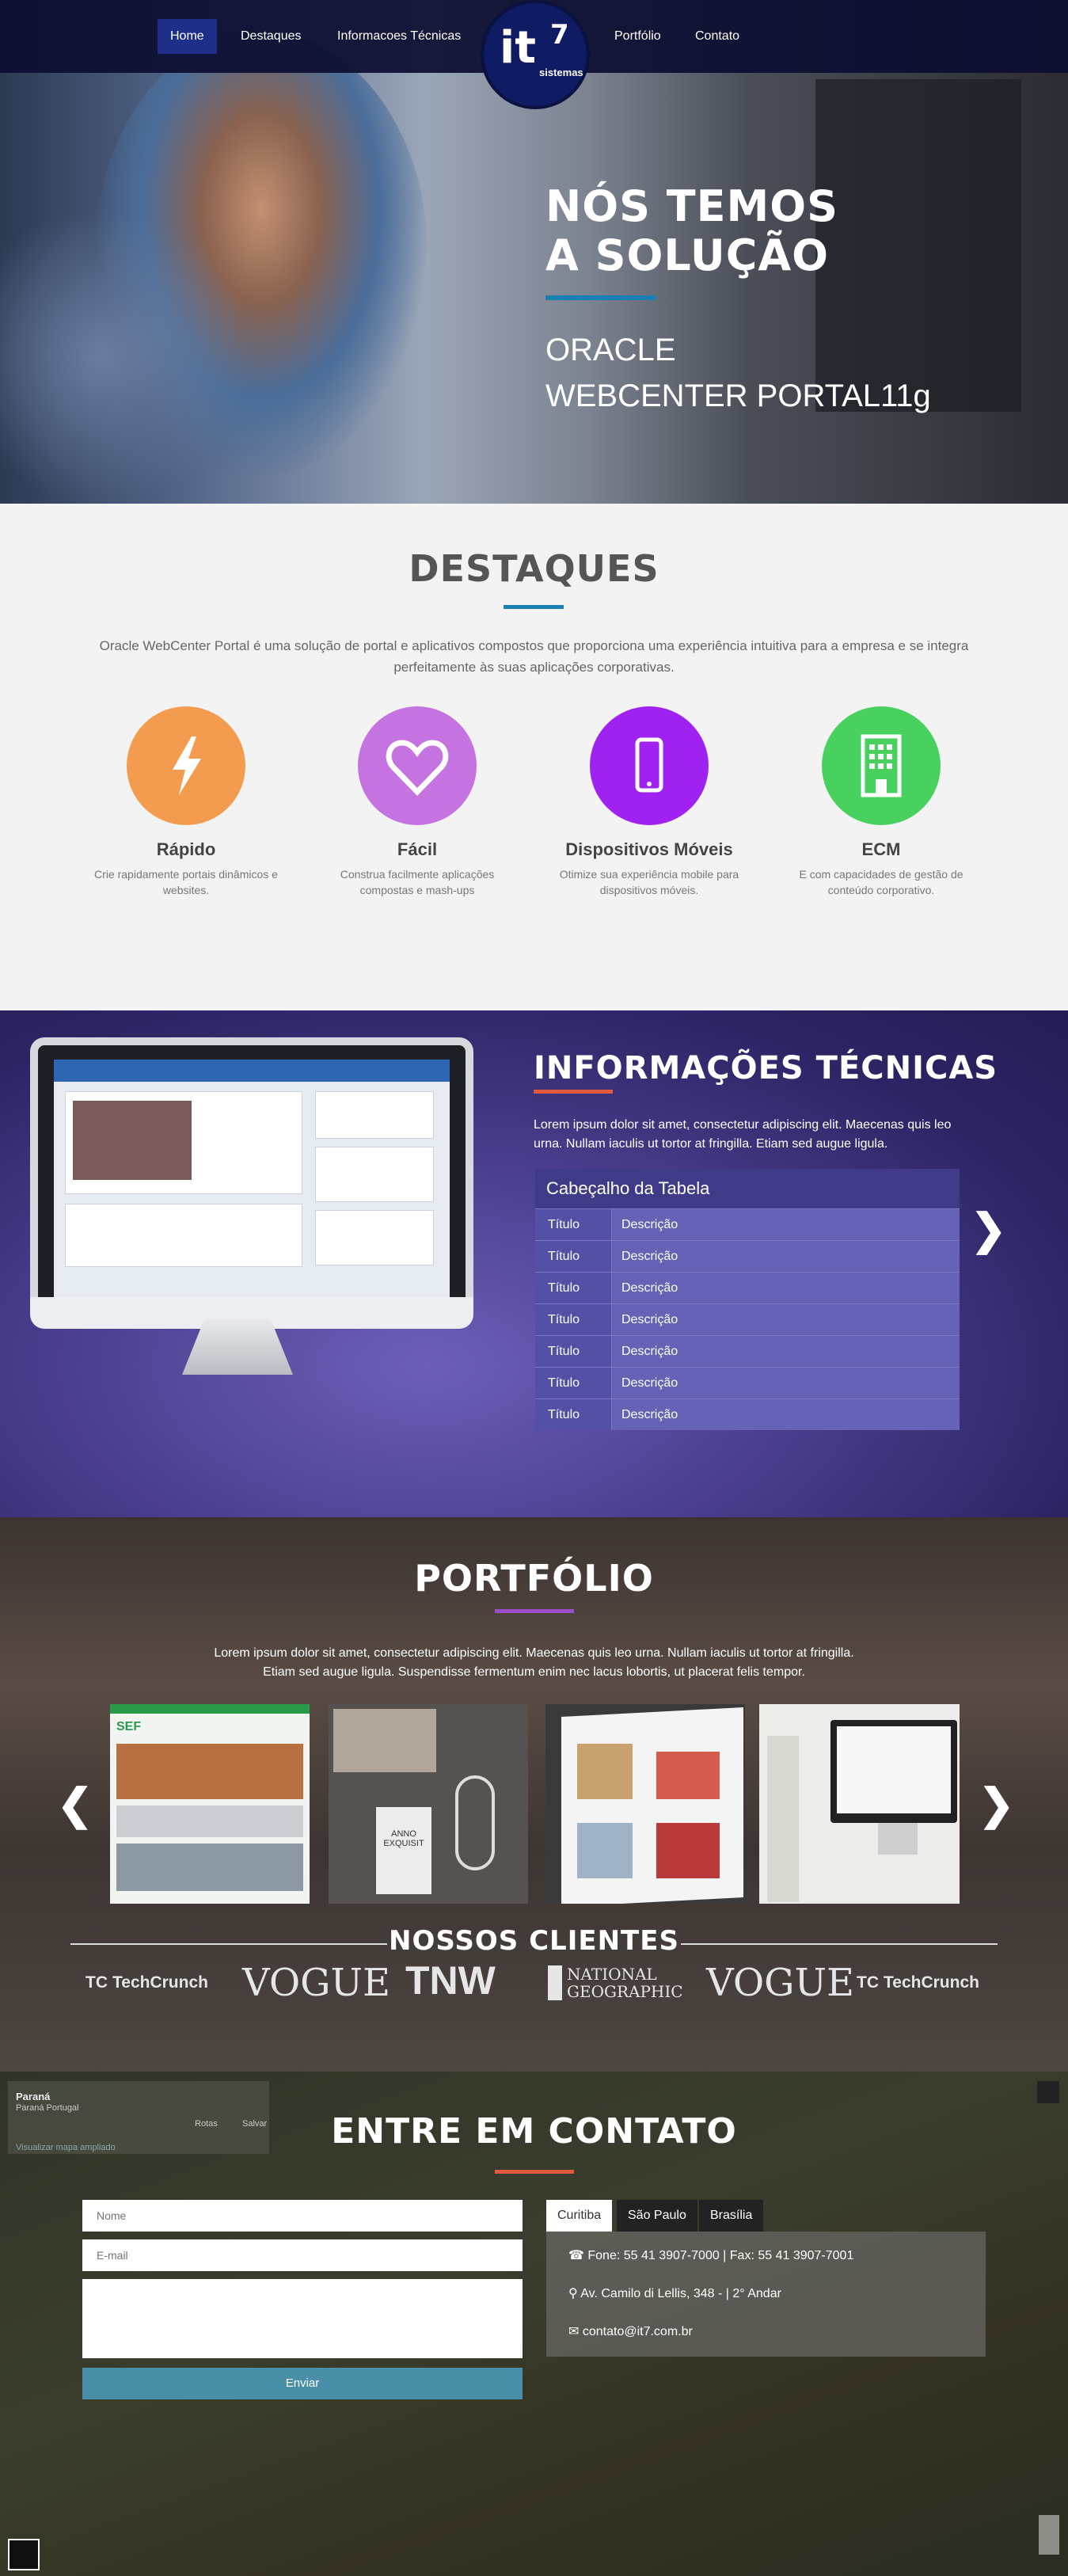  What do you see at coordinates (881, 765) in the screenshot?
I see `building-icon` at bounding box center [881, 765].